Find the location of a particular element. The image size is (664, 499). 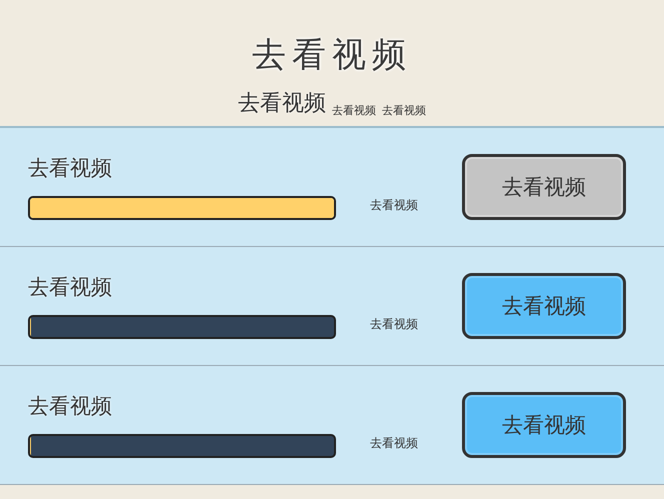

subtitle: 去看视频 is located at coordinates (282, 104).